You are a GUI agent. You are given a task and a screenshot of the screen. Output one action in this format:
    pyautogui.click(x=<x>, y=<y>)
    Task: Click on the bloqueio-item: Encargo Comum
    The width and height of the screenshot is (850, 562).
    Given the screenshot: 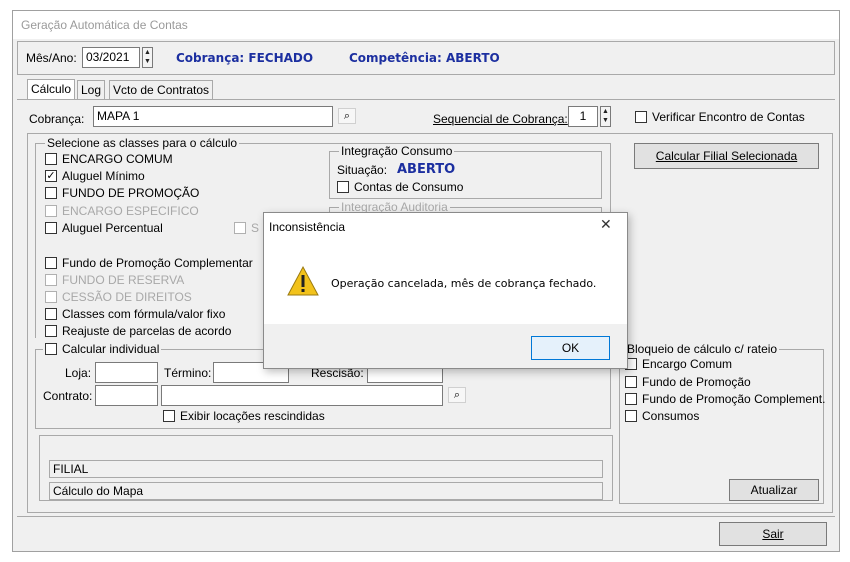 What is the action you would take?
    pyautogui.click(x=678, y=364)
    